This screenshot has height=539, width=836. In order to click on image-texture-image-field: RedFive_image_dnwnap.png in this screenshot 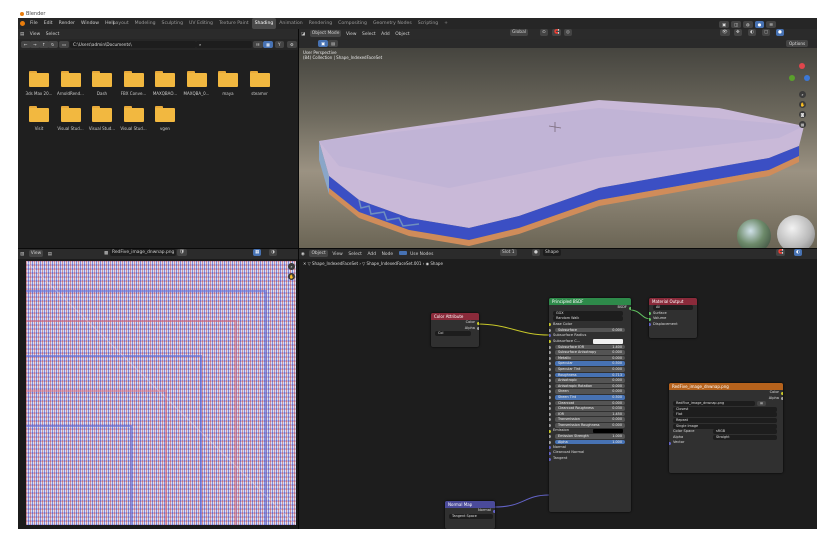, I will do `click(714, 404)`.